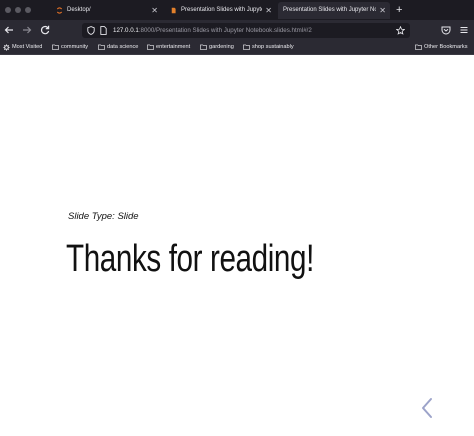  Describe the element at coordinates (45, 30) in the screenshot. I see `reload-icon` at that location.